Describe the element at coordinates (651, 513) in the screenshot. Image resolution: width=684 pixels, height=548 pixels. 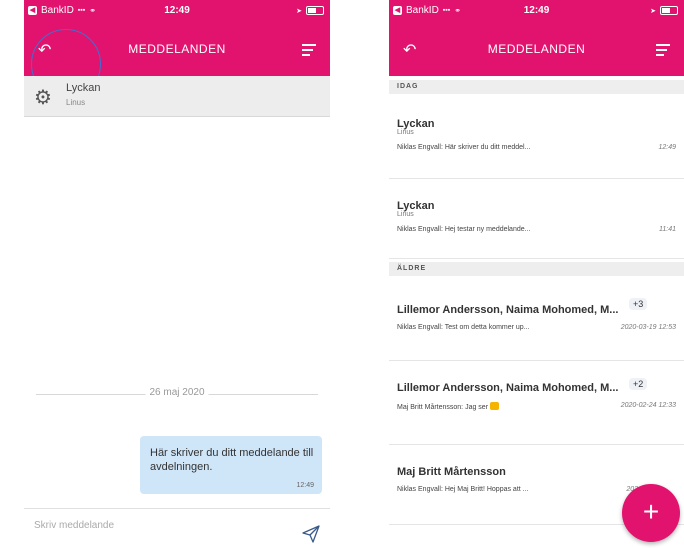
I see `new-message-button: +` at that location.